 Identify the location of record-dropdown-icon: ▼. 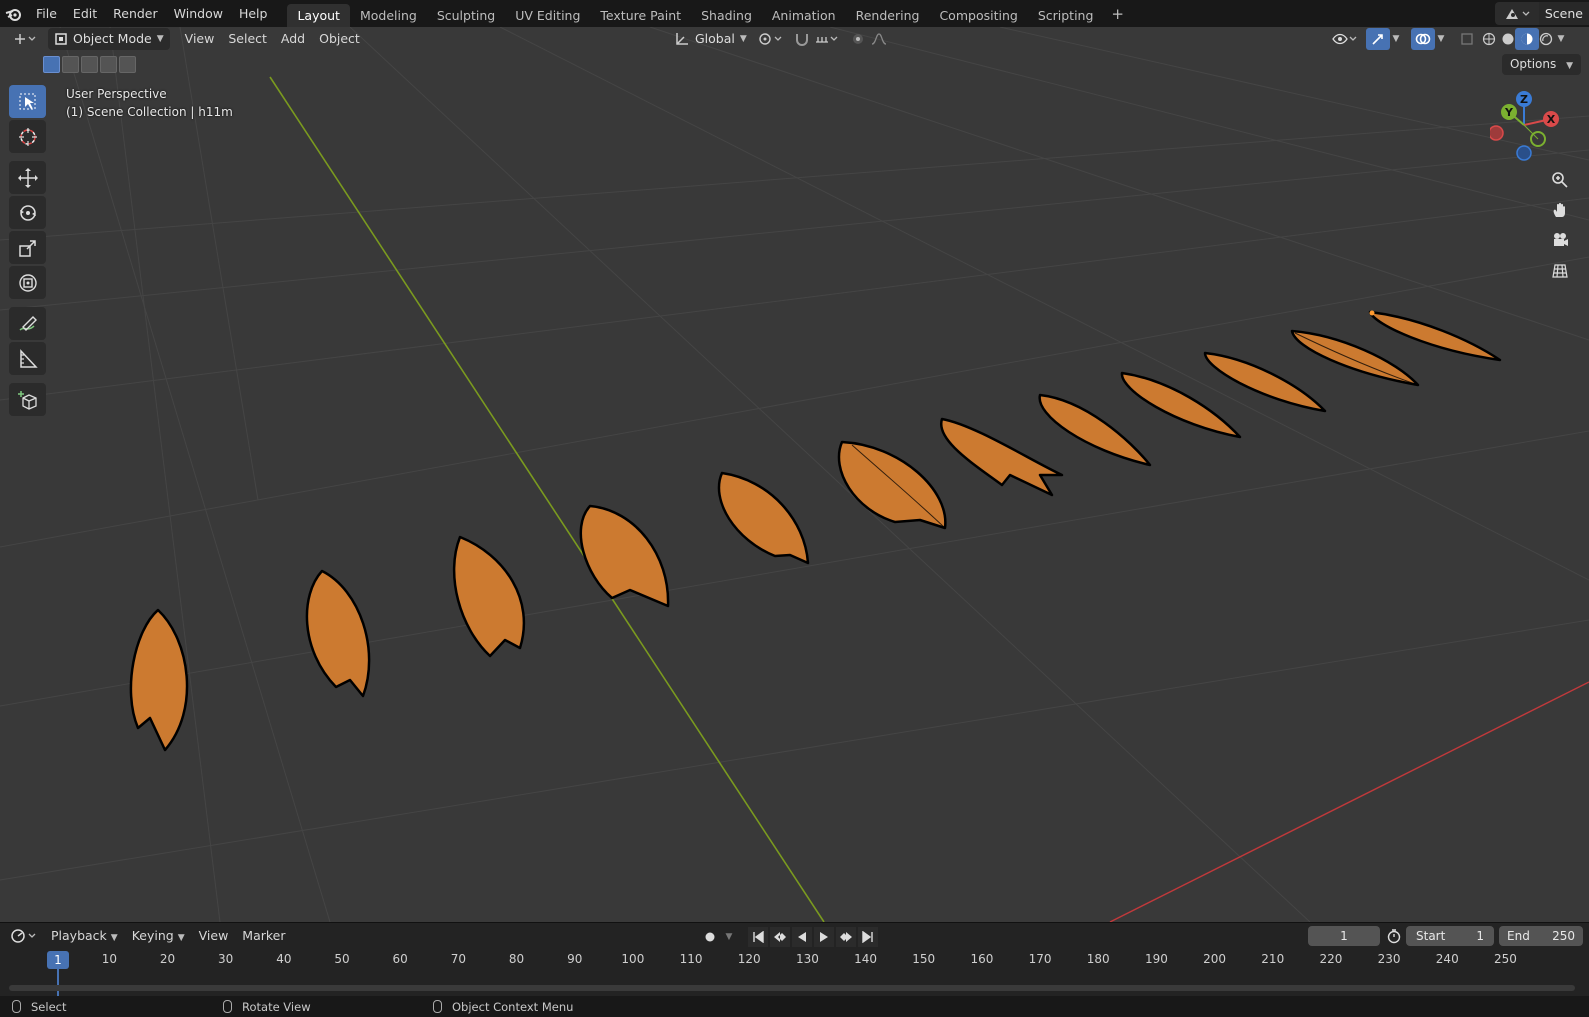
(729, 937).